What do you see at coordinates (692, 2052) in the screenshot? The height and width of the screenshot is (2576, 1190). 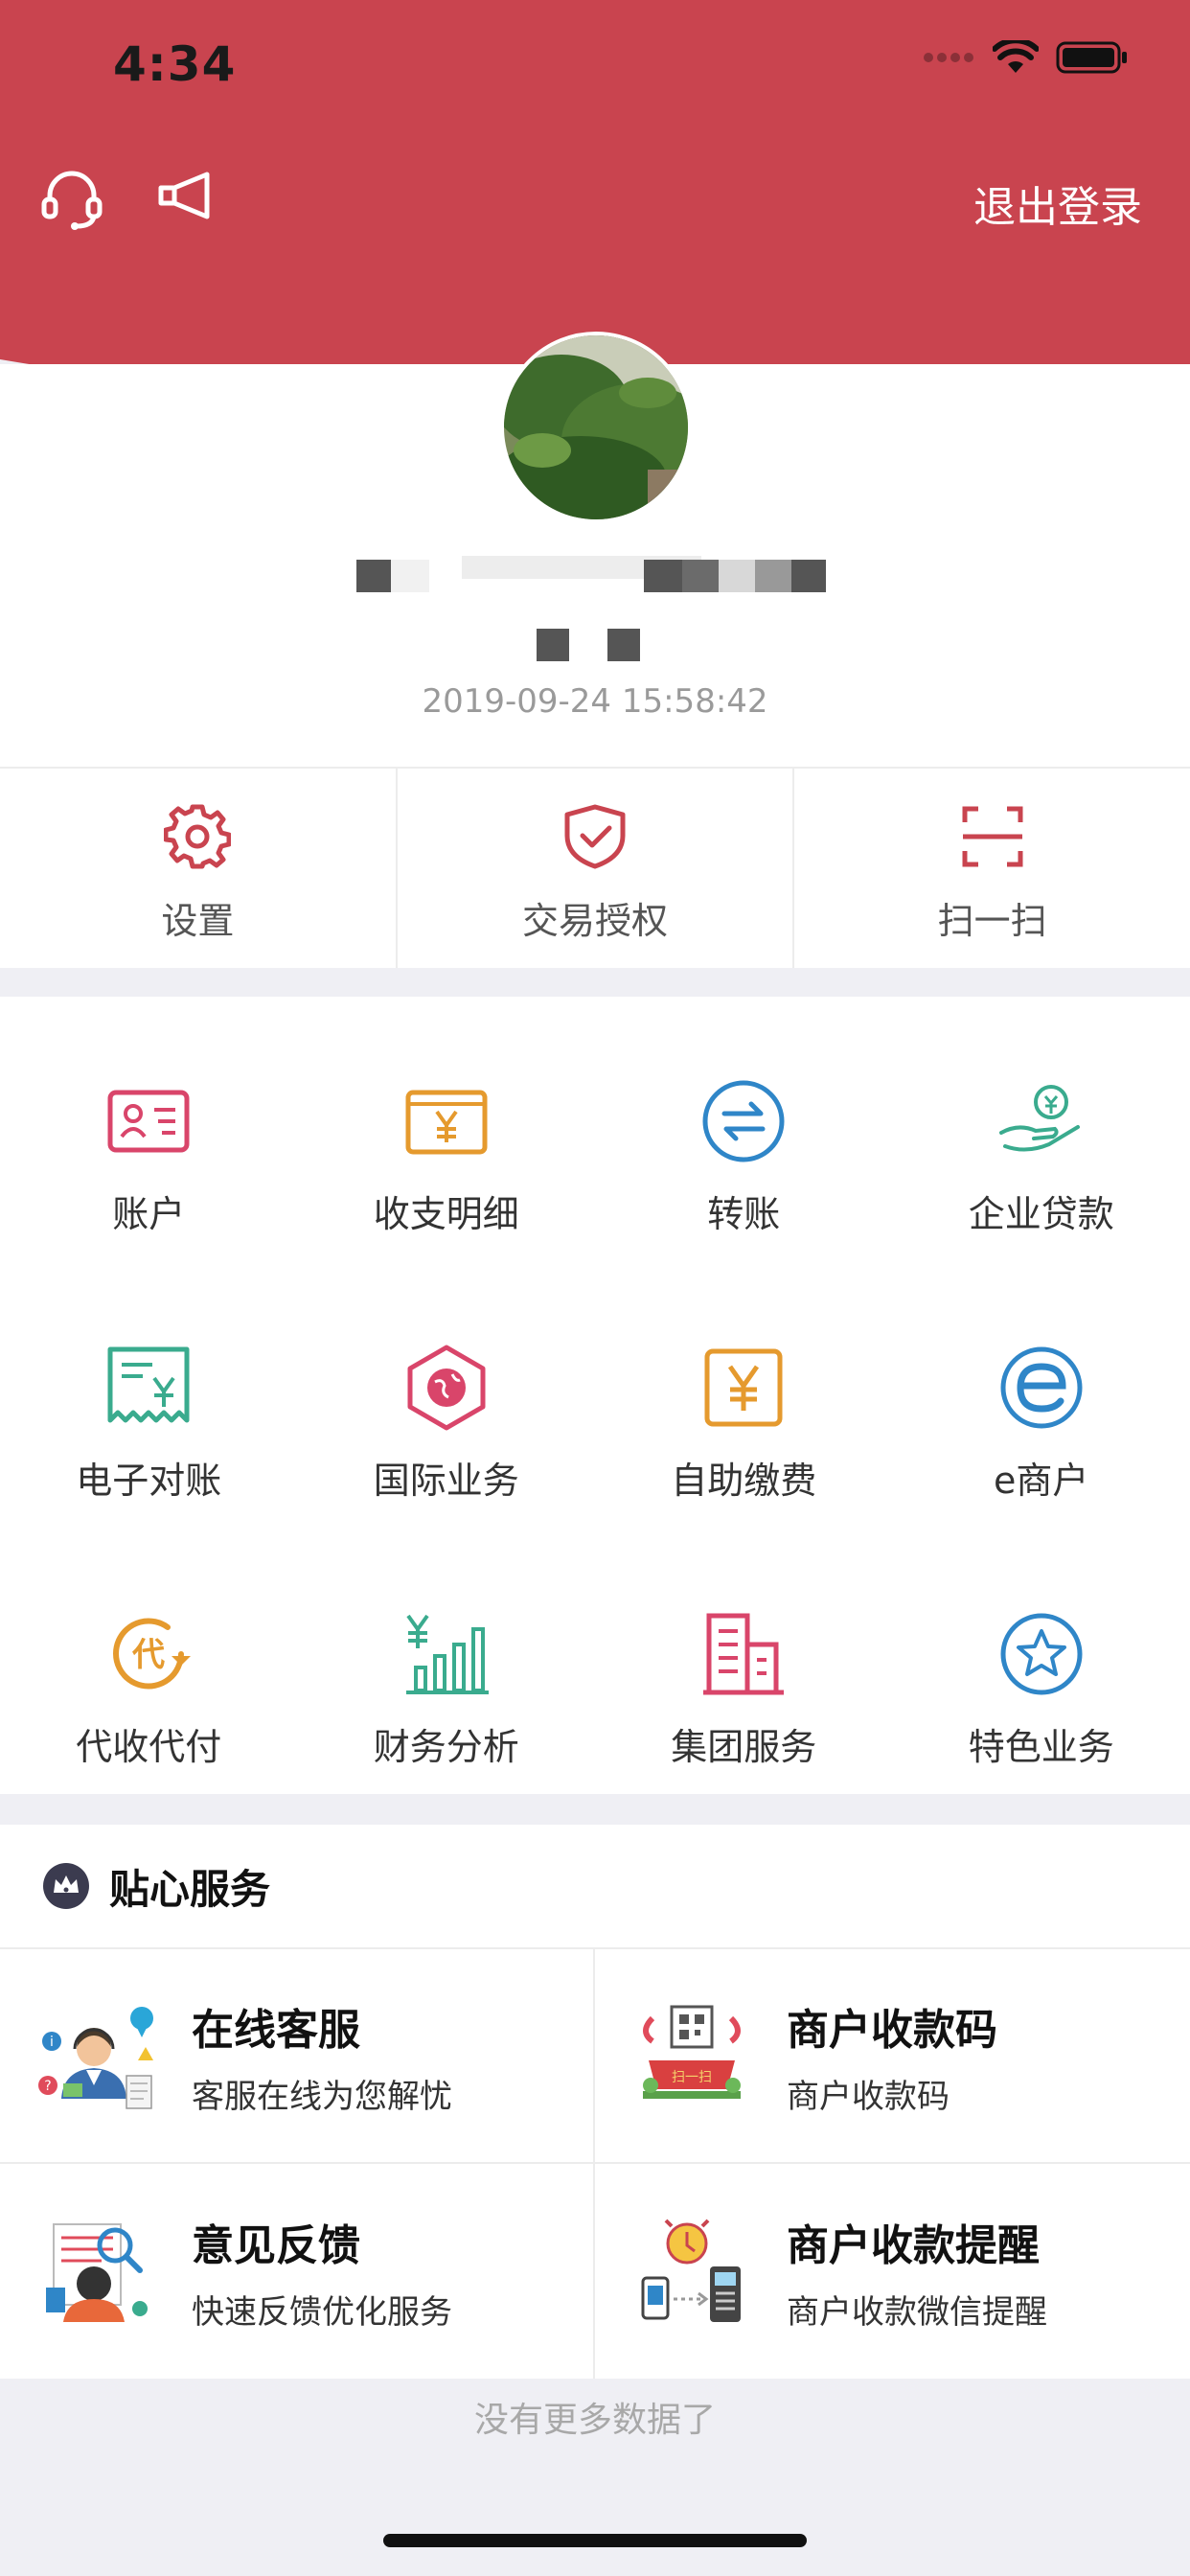 I see `payment-qr-illustration: 扫一扫` at bounding box center [692, 2052].